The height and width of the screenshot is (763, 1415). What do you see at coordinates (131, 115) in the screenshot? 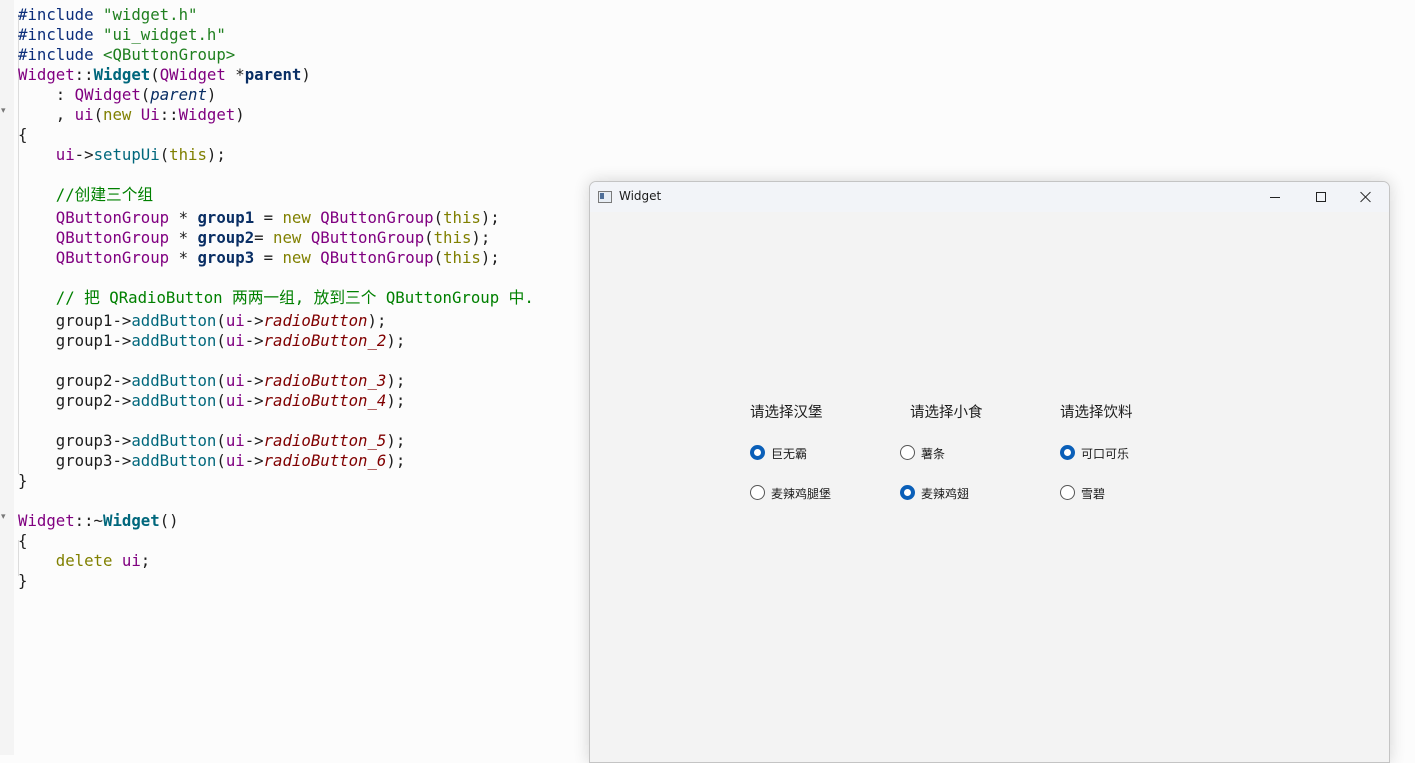
I see `code-line: , ui(new Ui::Widget)` at bounding box center [131, 115].